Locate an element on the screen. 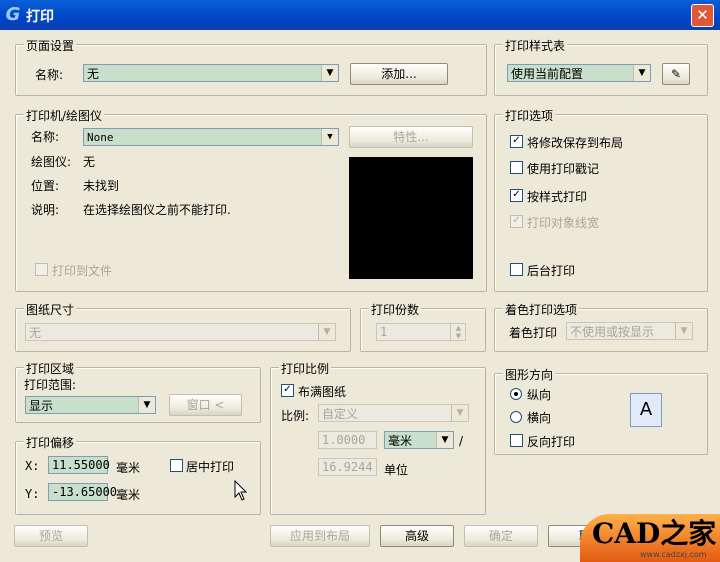 Image resolution: width=720 pixels, height=562 pixels. shade-options-legend: 着色打印选项 is located at coordinates (541, 309).